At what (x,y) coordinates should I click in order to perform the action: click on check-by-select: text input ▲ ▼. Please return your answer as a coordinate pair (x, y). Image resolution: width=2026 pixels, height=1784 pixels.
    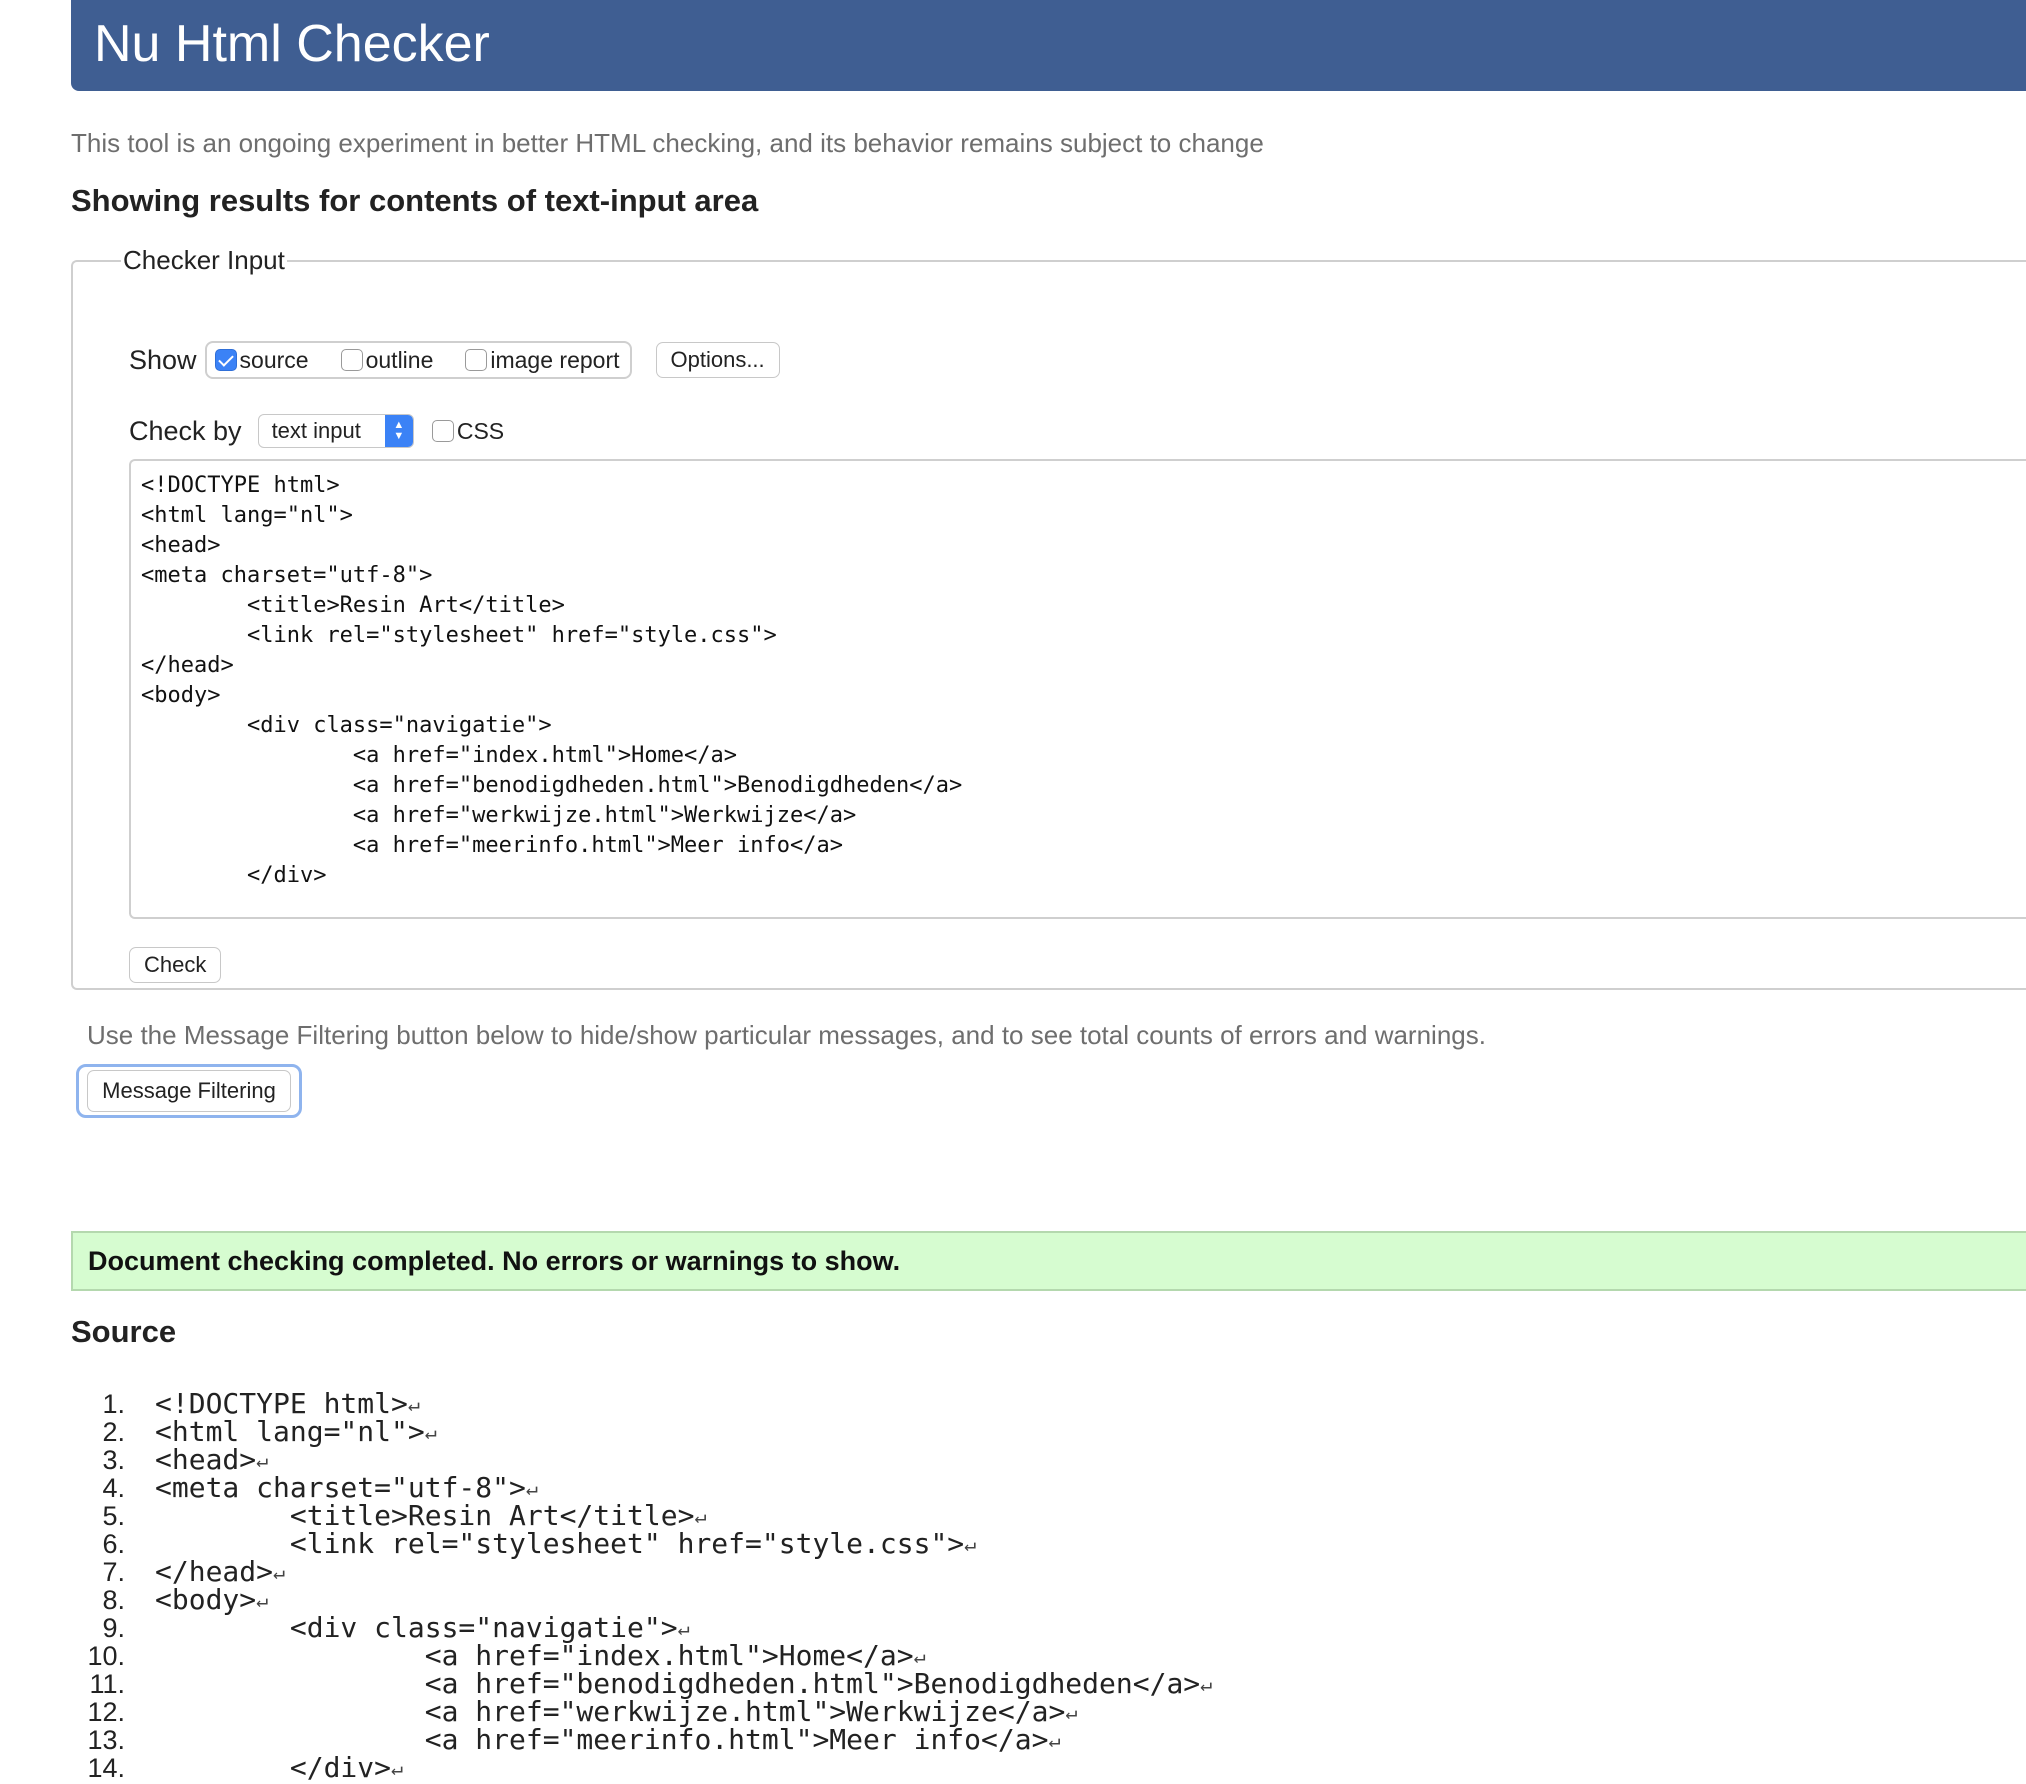
    Looking at the image, I should click on (335, 431).